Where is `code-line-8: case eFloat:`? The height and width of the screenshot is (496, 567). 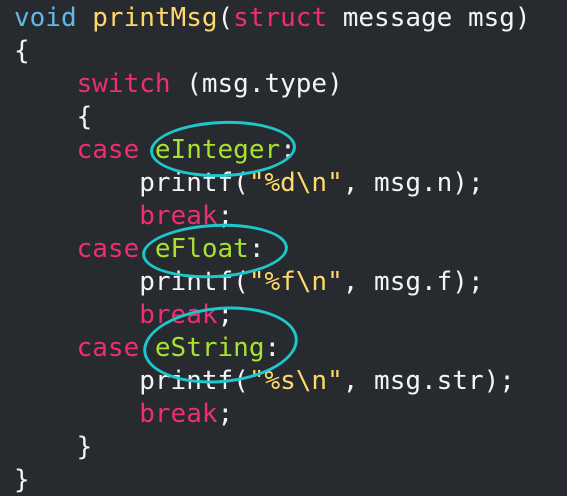
code-line-8: case eFloat: is located at coordinates (139, 249).